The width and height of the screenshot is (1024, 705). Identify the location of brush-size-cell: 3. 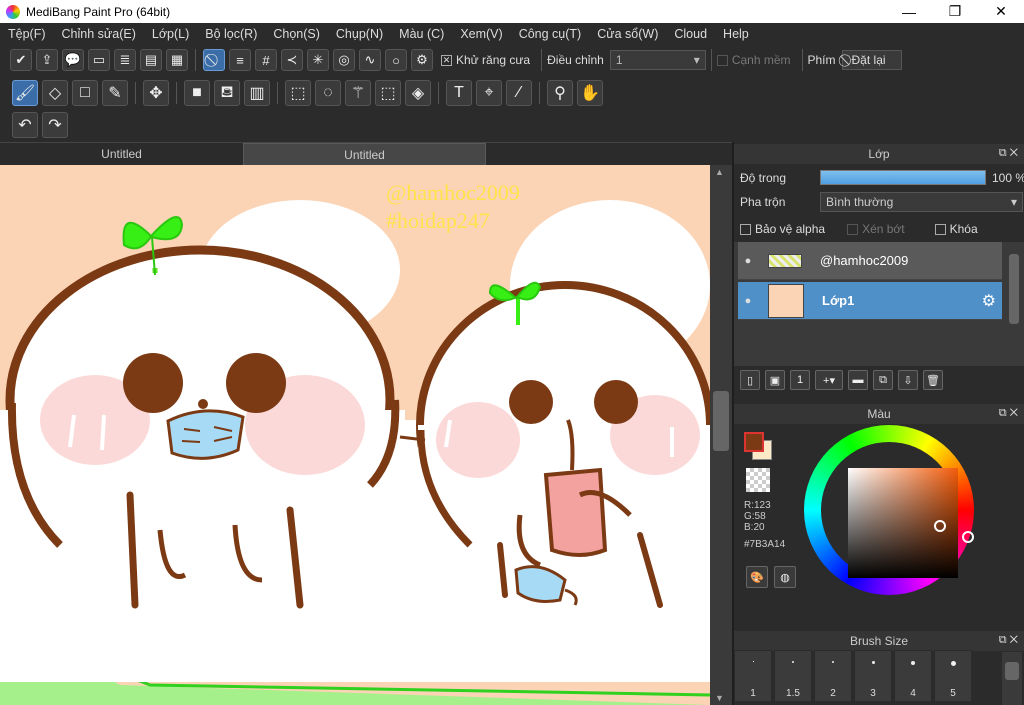
(873, 676).